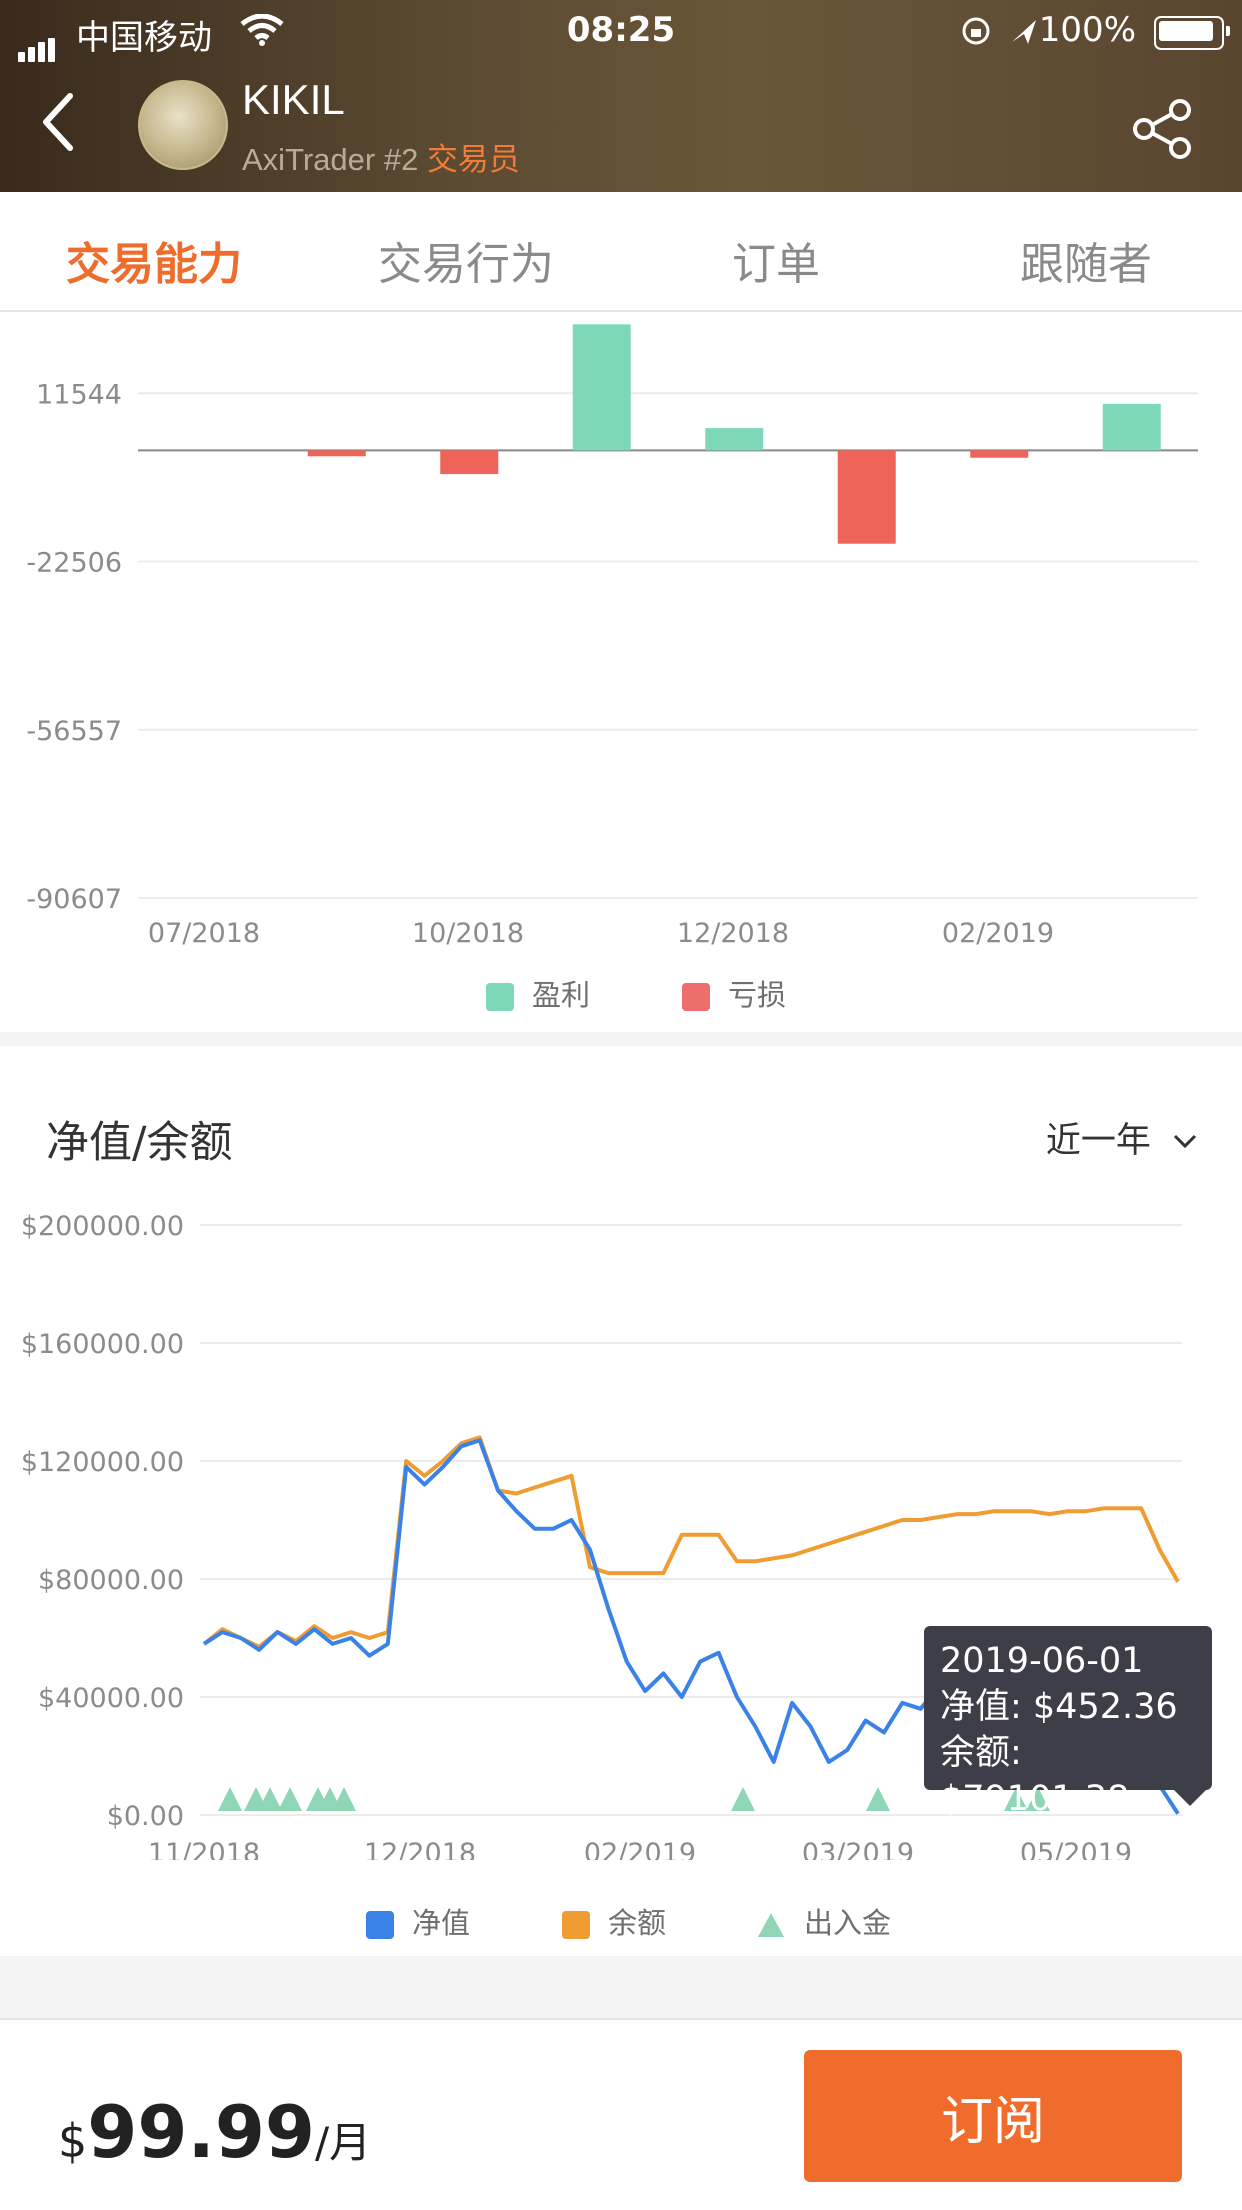 The width and height of the screenshot is (1242, 2210). I want to click on section-title: 净值/余额, so click(139, 1143).